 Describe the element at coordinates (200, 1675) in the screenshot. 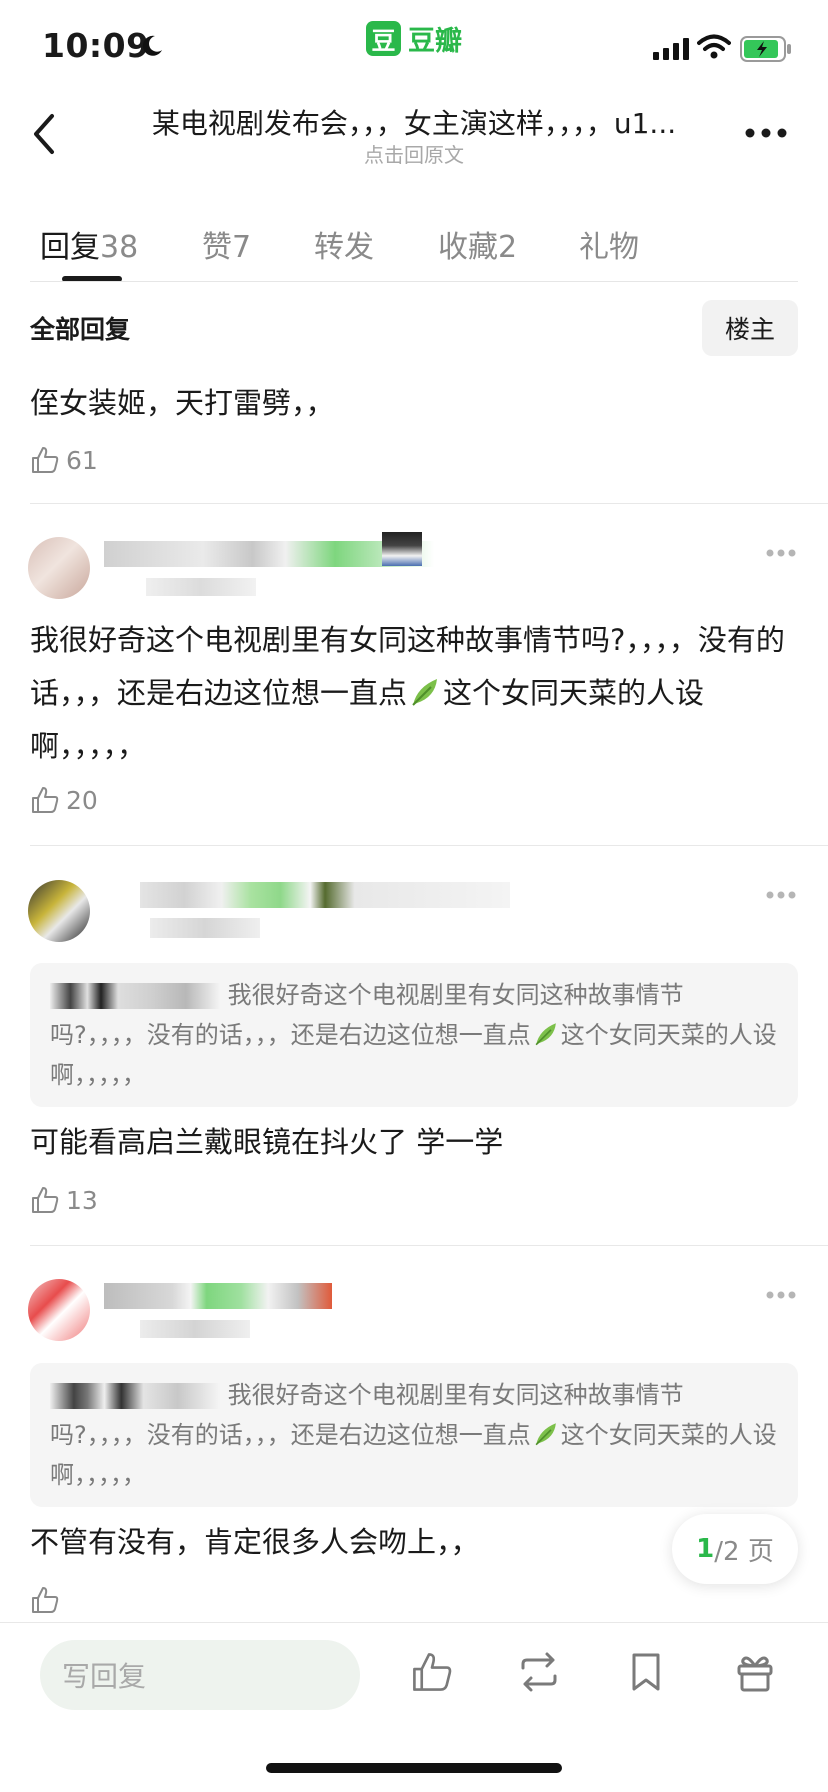

I see `reply-input: 写回复` at that location.